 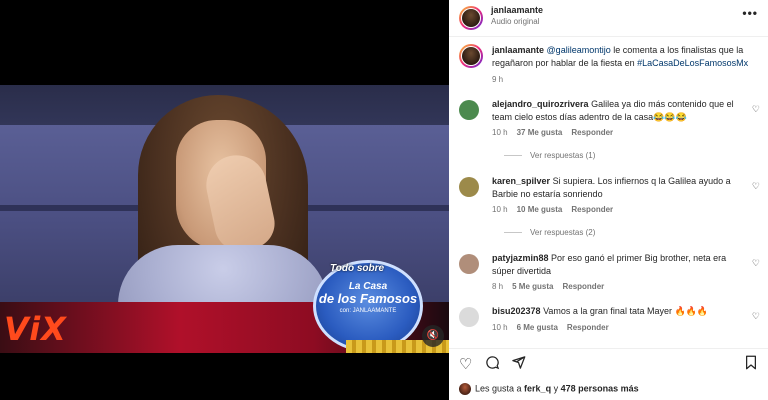 I want to click on comment-likes: 37 Me gusta, so click(x=540, y=132).